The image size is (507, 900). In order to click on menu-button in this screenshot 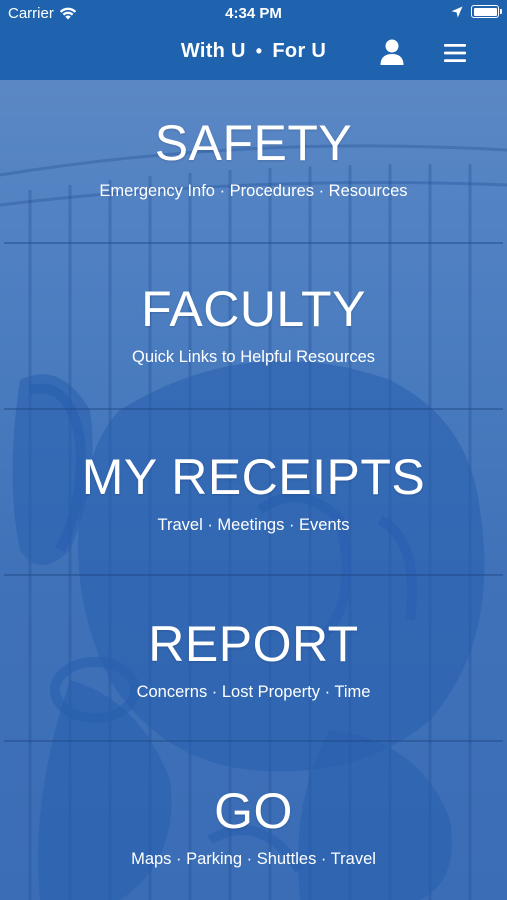, I will do `click(456, 53)`.